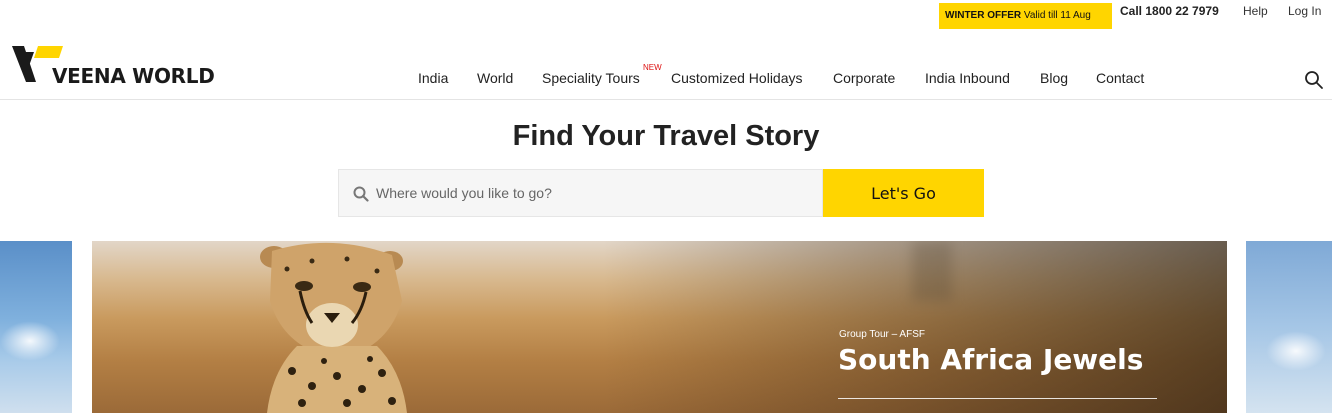 The width and height of the screenshot is (1332, 413). Describe the element at coordinates (591, 78) in the screenshot. I see `nav-item-speciality-tours: Speciality Tours` at that location.